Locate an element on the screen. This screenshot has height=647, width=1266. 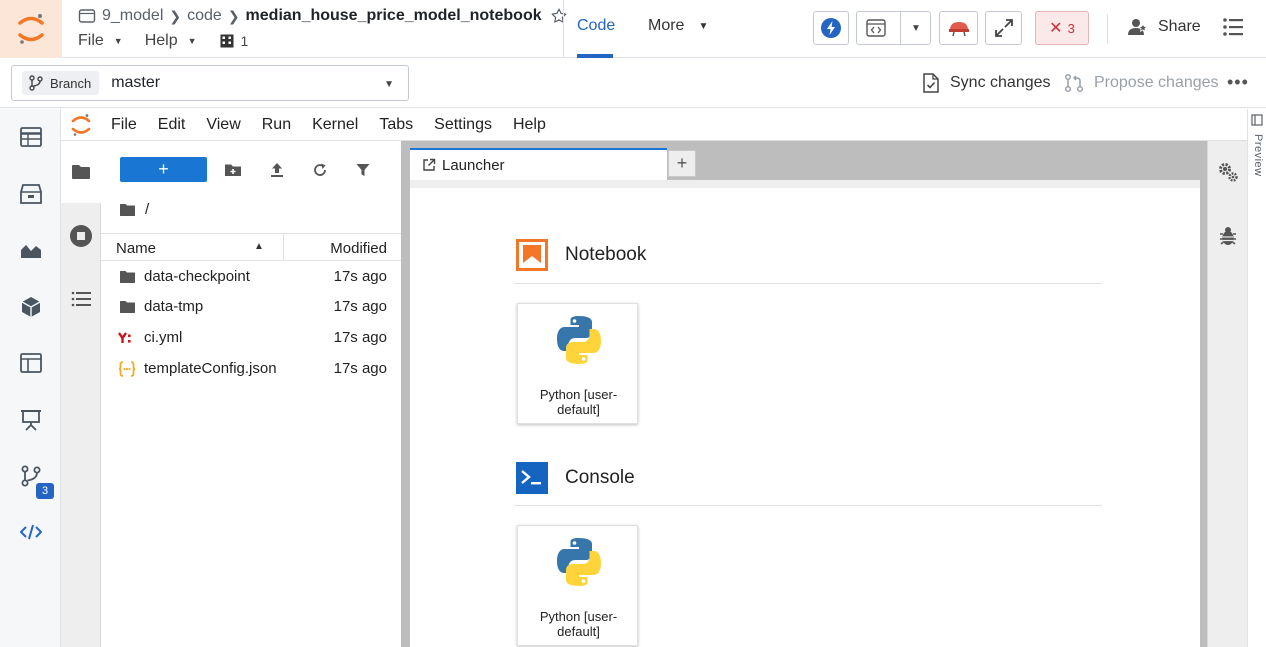
lightning-icon is located at coordinates (831, 28).